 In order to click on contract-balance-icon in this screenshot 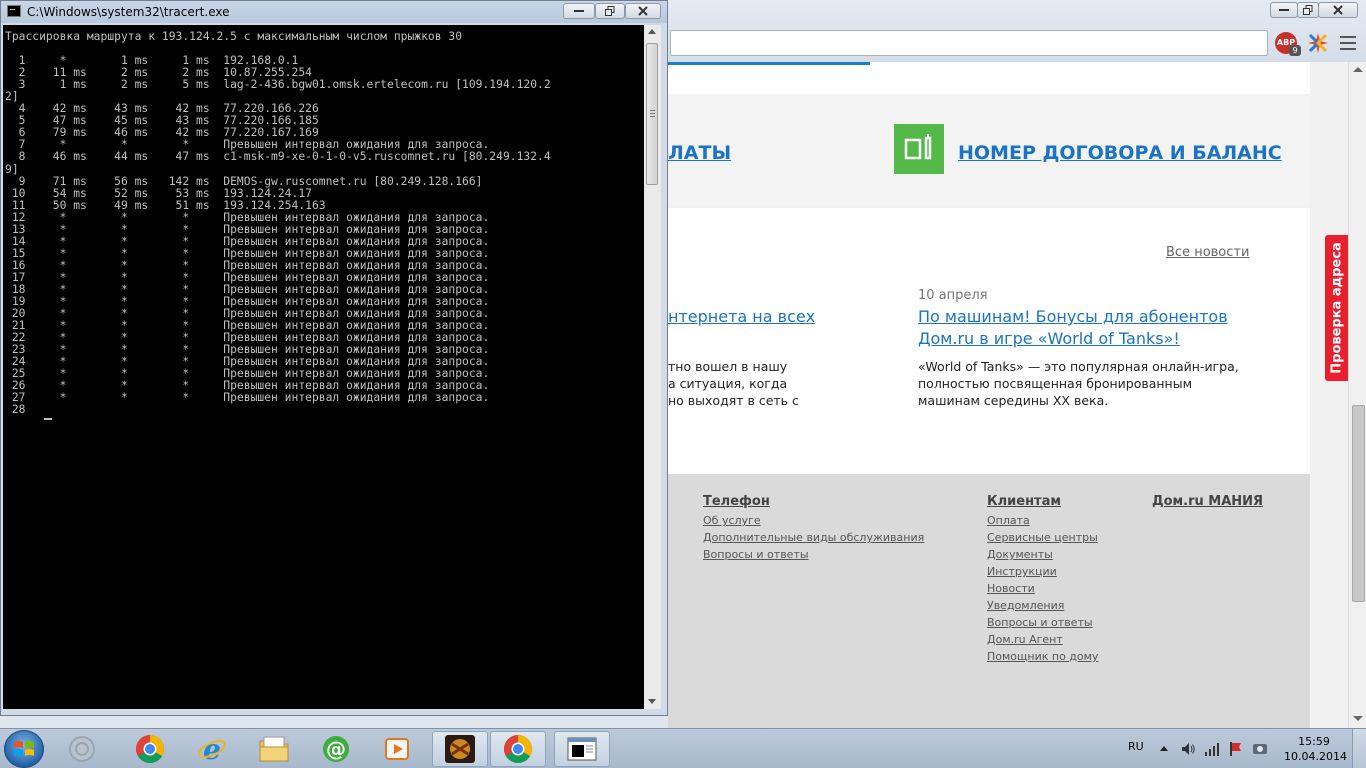, I will do `click(919, 149)`.